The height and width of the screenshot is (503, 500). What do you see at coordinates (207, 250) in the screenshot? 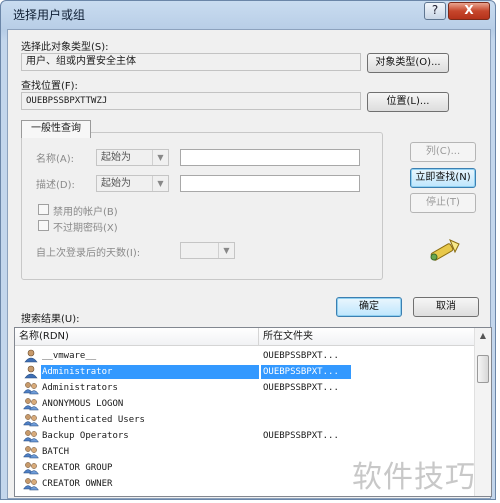
I see `days-since-logon-select: ▼` at bounding box center [207, 250].